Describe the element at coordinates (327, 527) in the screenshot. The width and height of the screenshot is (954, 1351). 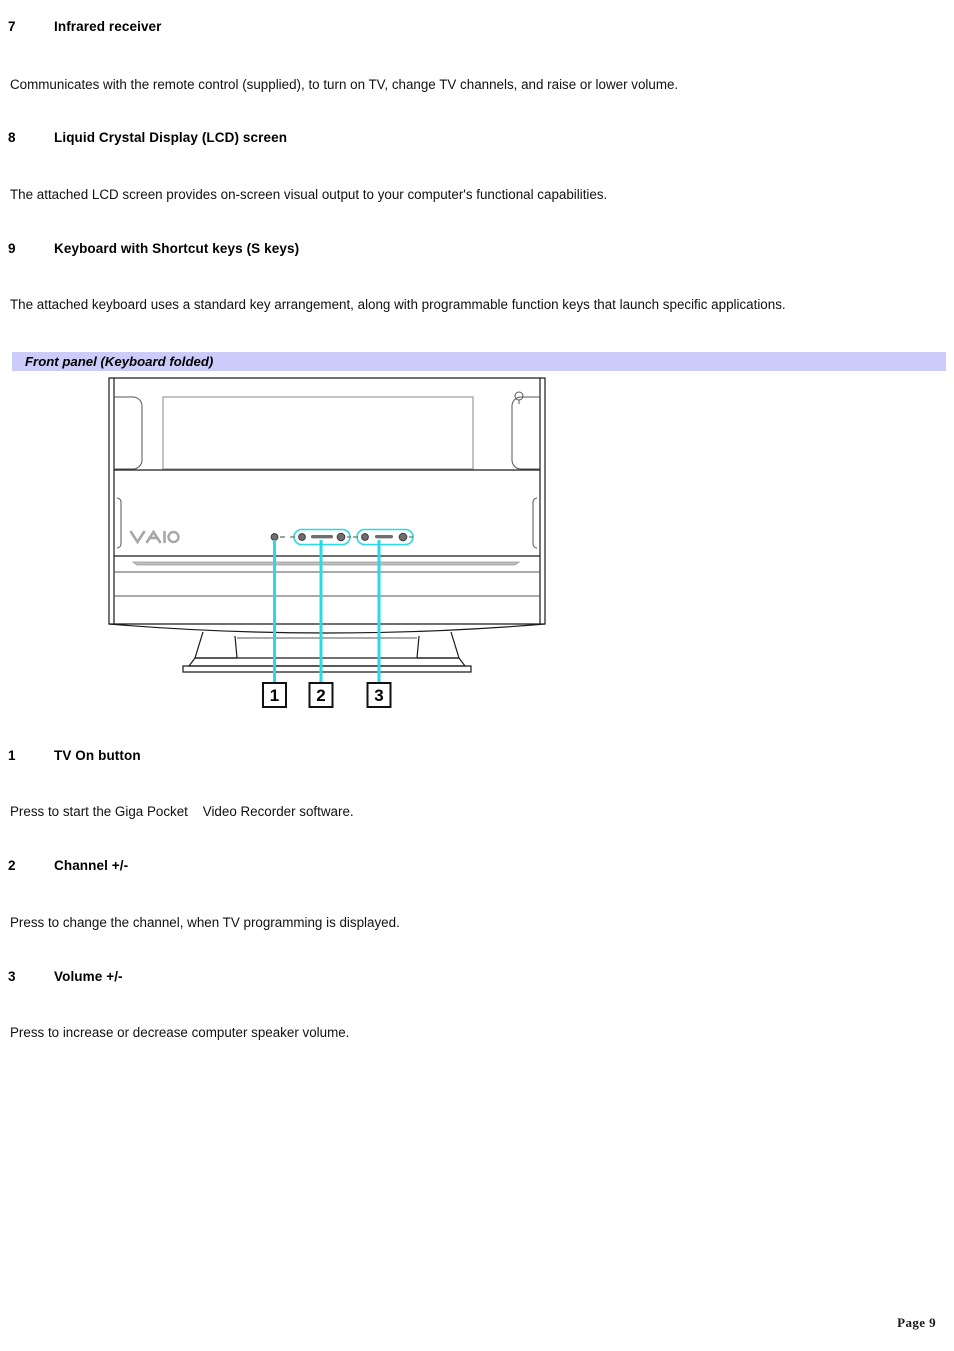
I see `monitor-front-bezel` at that location.